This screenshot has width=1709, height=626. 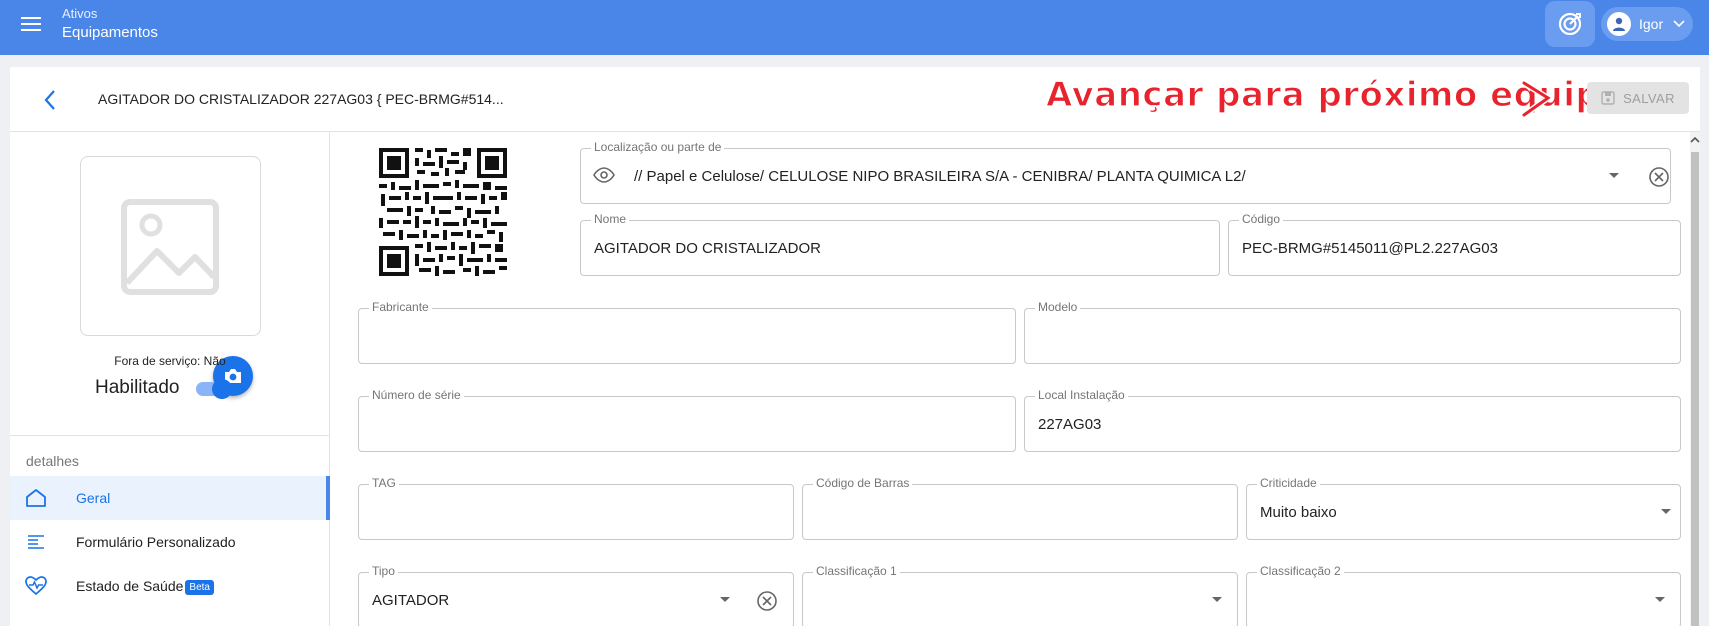 I want to click on annotation-arrow-icon, so click(x=1537, y=99).